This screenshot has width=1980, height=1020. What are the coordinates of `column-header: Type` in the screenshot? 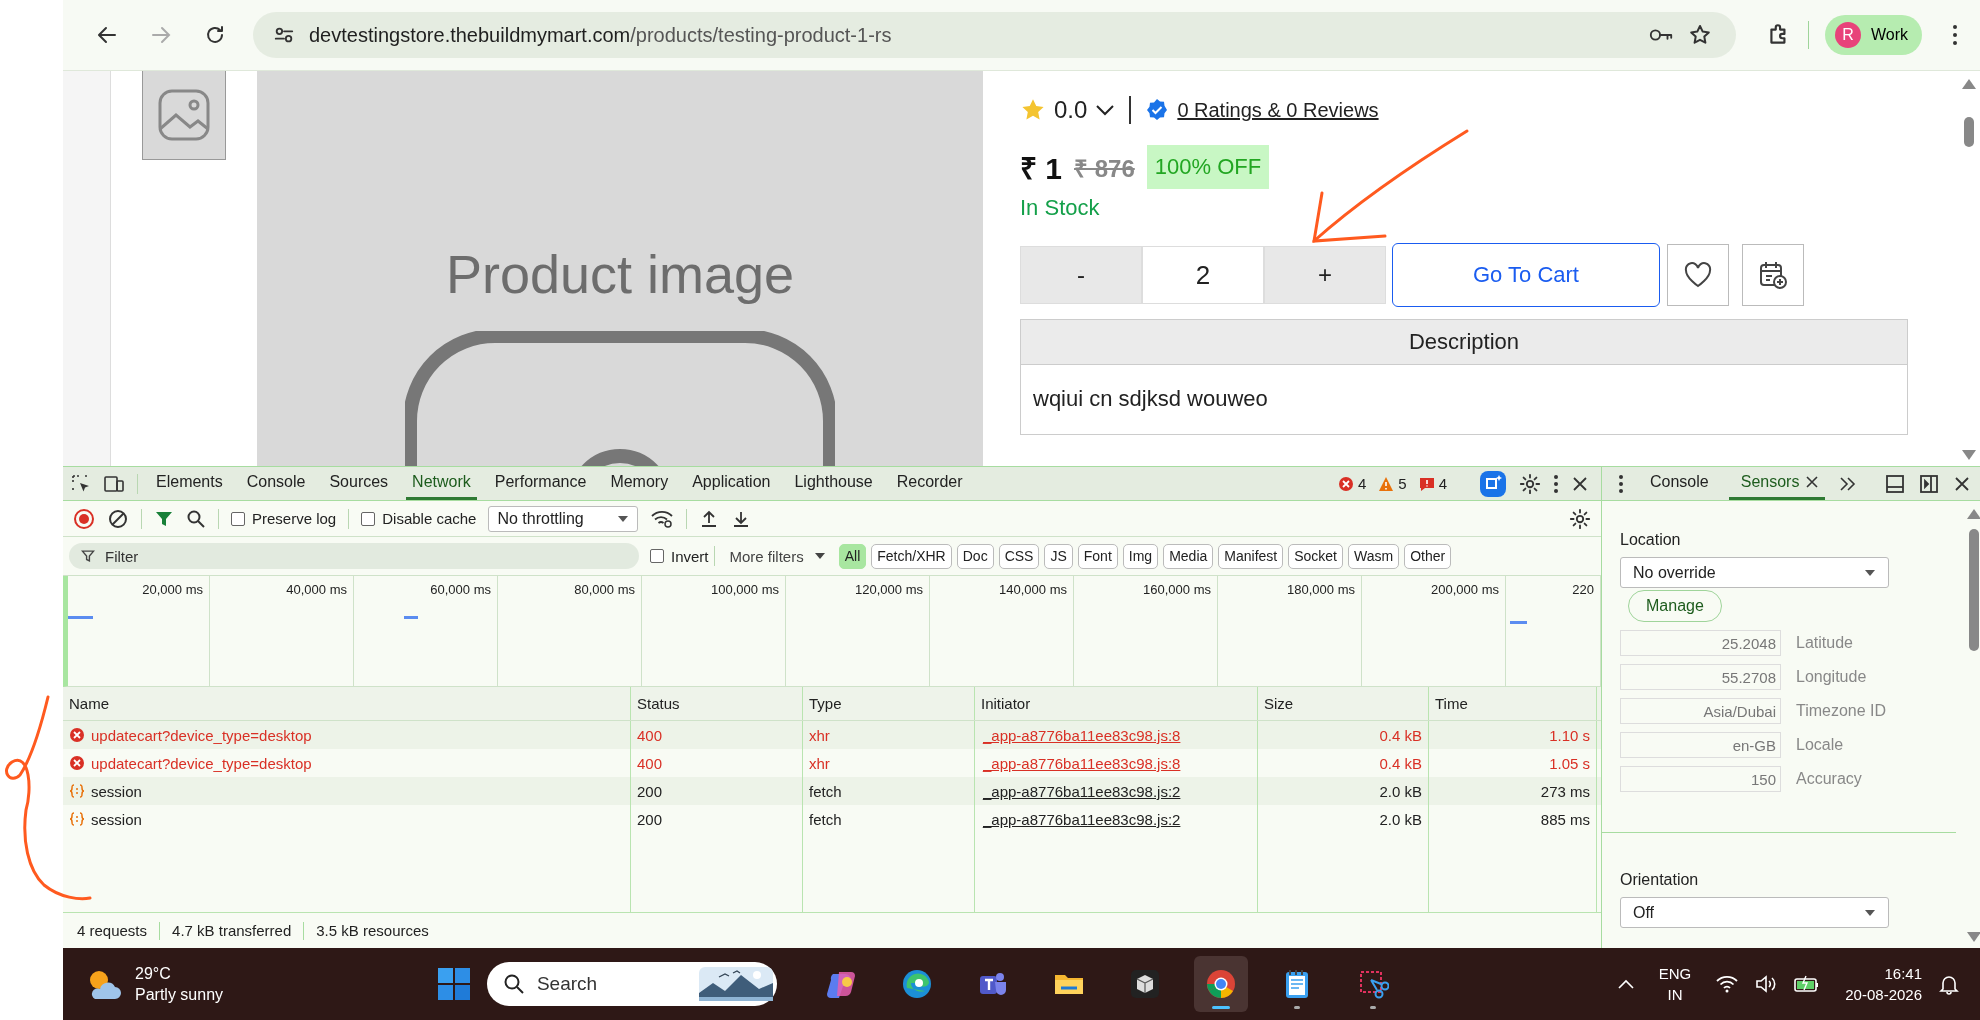 It's located at (889, 703).